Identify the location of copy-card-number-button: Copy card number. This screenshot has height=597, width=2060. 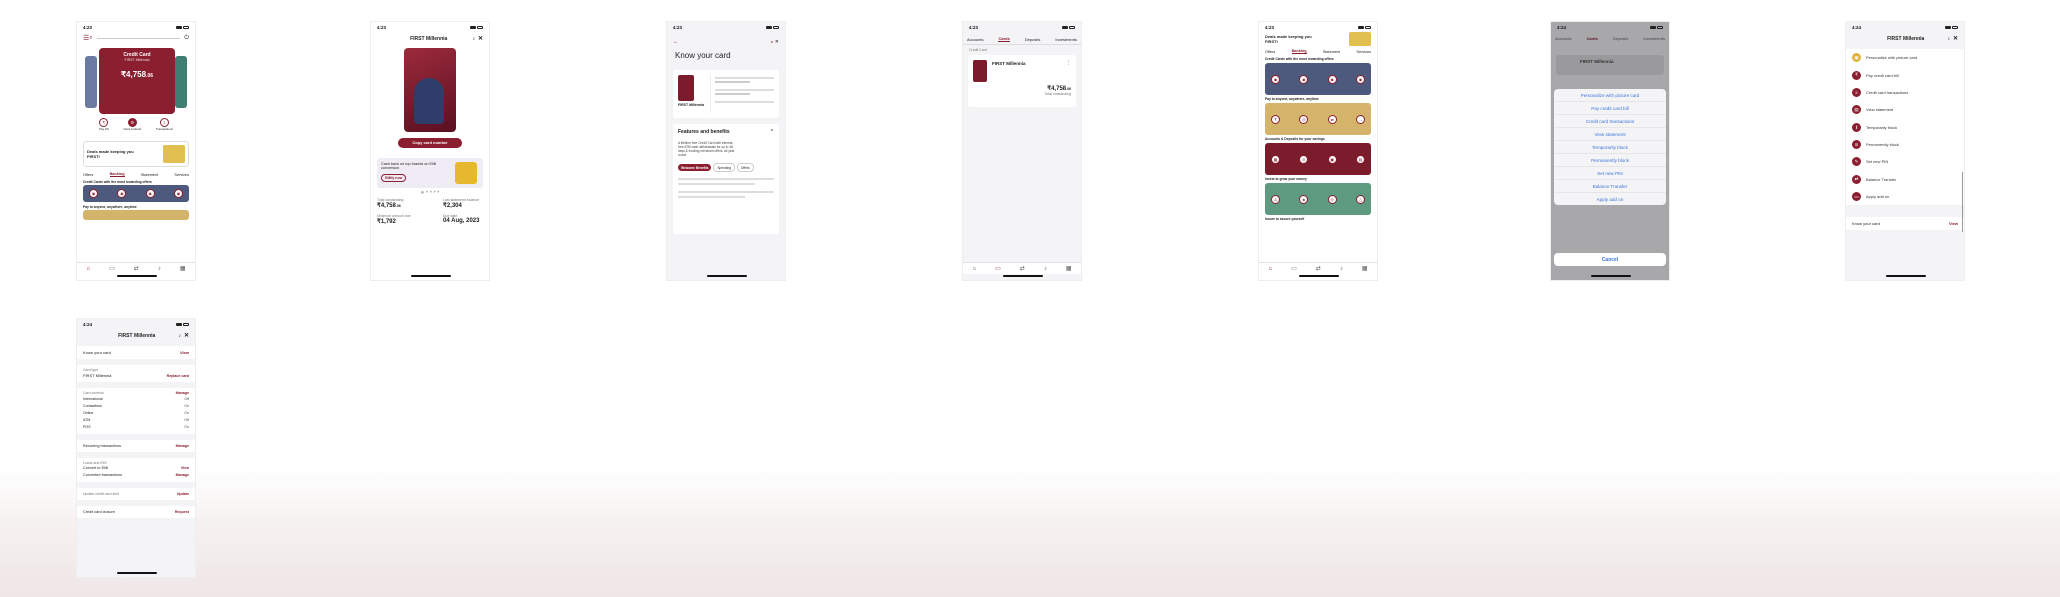
(430, 143).